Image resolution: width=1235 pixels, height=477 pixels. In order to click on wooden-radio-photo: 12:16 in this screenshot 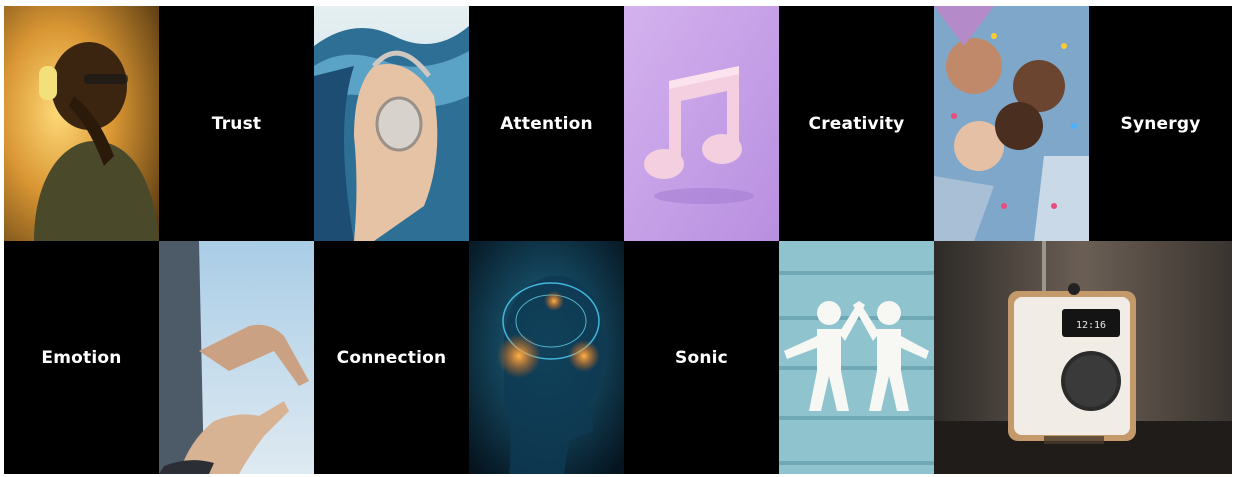, I will do `click(1083, 357)`.